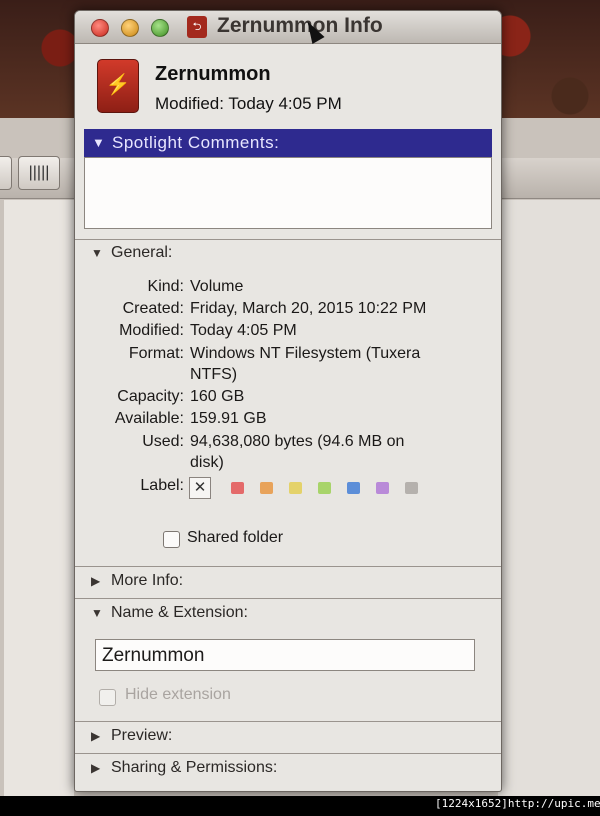 The image size is (600, 816). Describe the element at coordinates (217, 286) in the screenshot. I see `field-value: Volume` at that location.